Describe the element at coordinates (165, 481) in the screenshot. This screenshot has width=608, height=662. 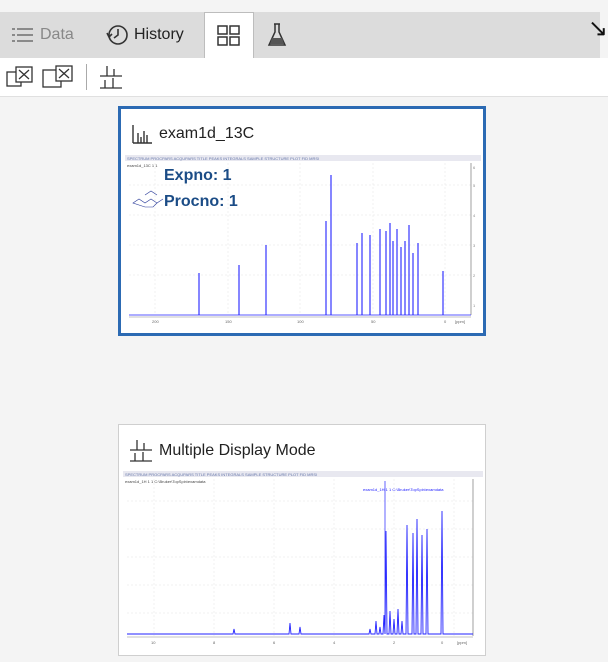
I see `tile-sub-caption: exam1d_1H 1 1 C:\Bruker\TopSpin\examdata` at that location.